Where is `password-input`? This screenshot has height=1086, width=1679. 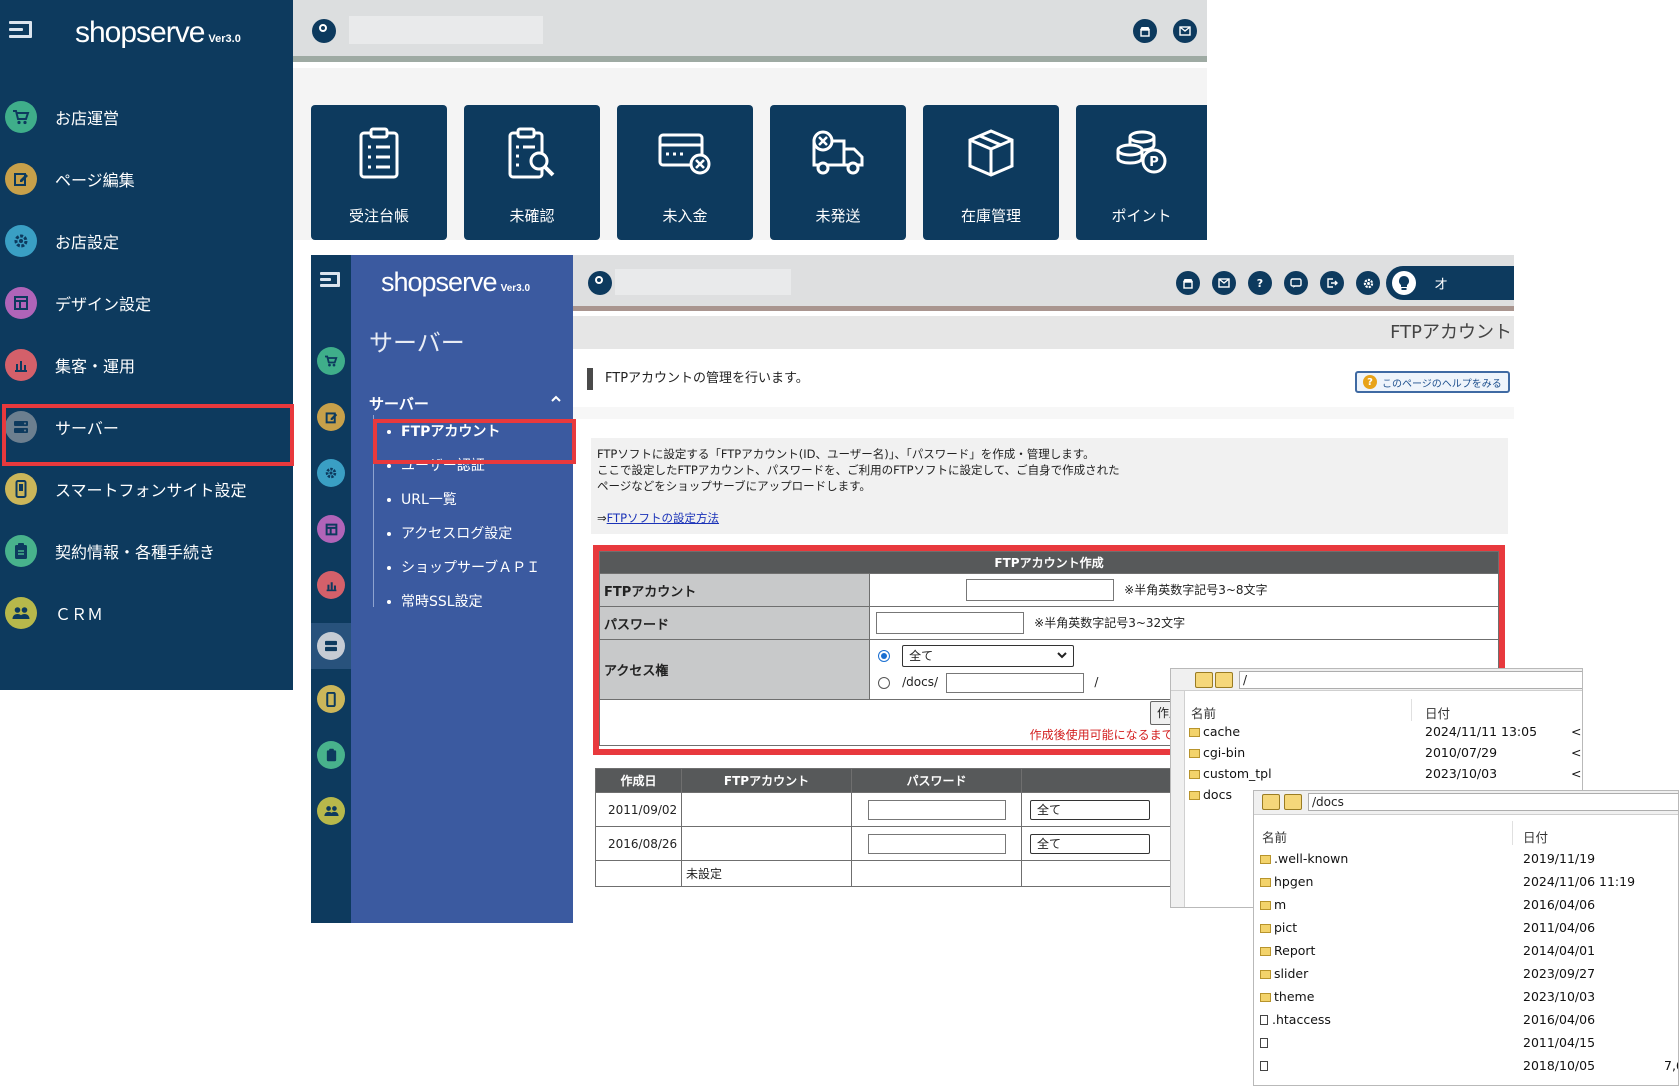
password-input is located at coordinates (950, 623).